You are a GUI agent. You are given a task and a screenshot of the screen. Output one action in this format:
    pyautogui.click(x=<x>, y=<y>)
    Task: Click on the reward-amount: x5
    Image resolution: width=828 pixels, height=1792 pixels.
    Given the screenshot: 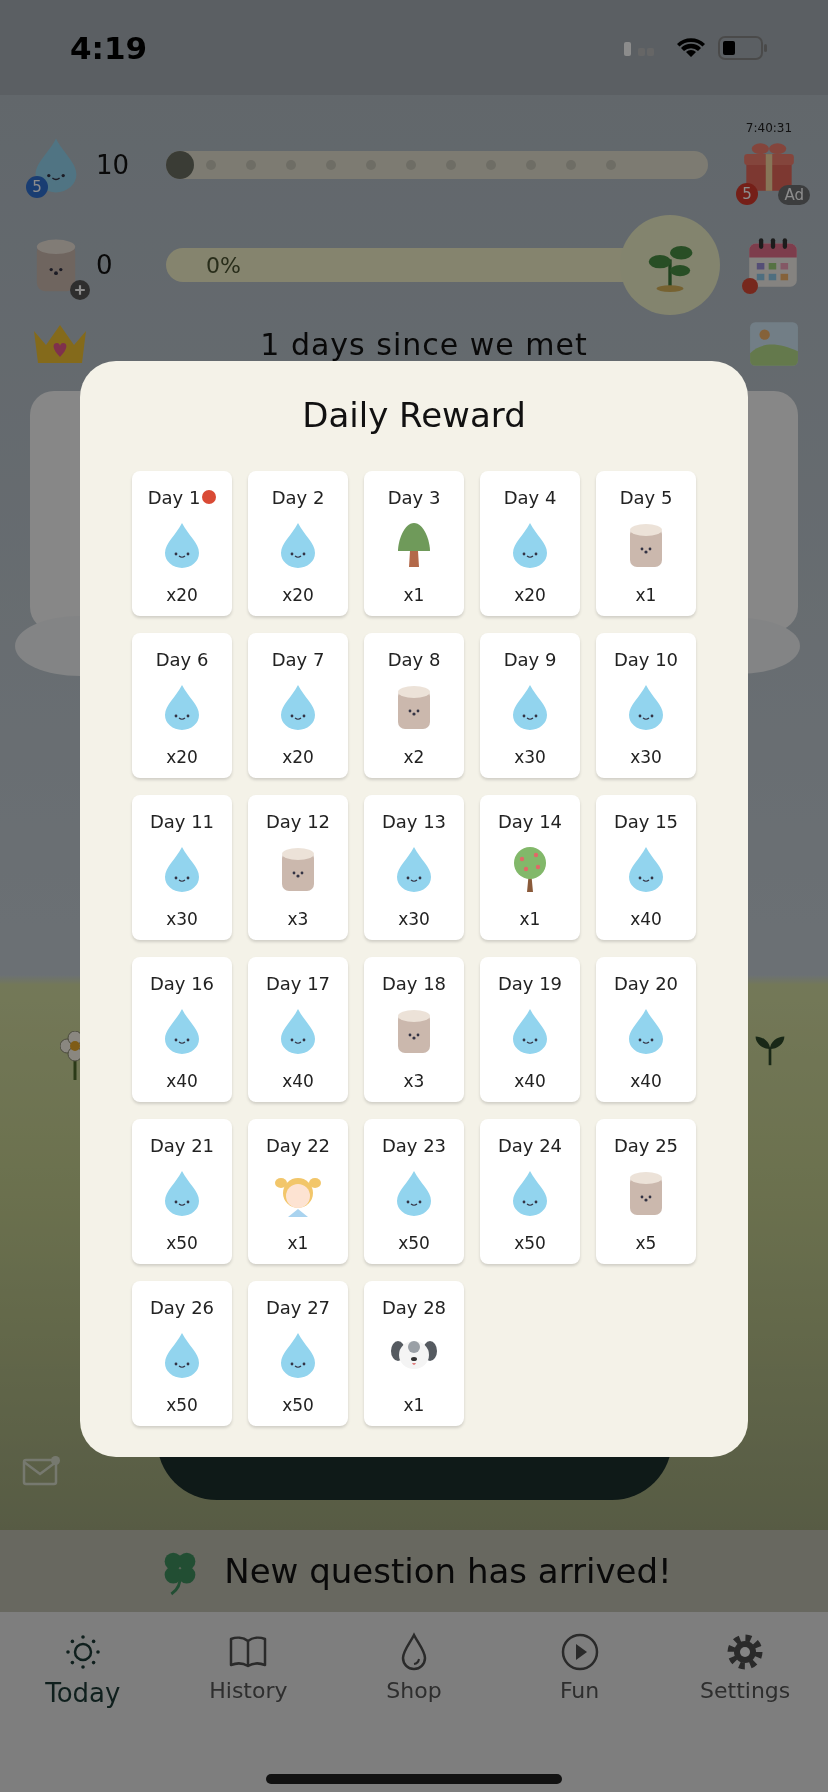 What is the action you would take?
    pyautogui.click(x=646, y=1243)
    